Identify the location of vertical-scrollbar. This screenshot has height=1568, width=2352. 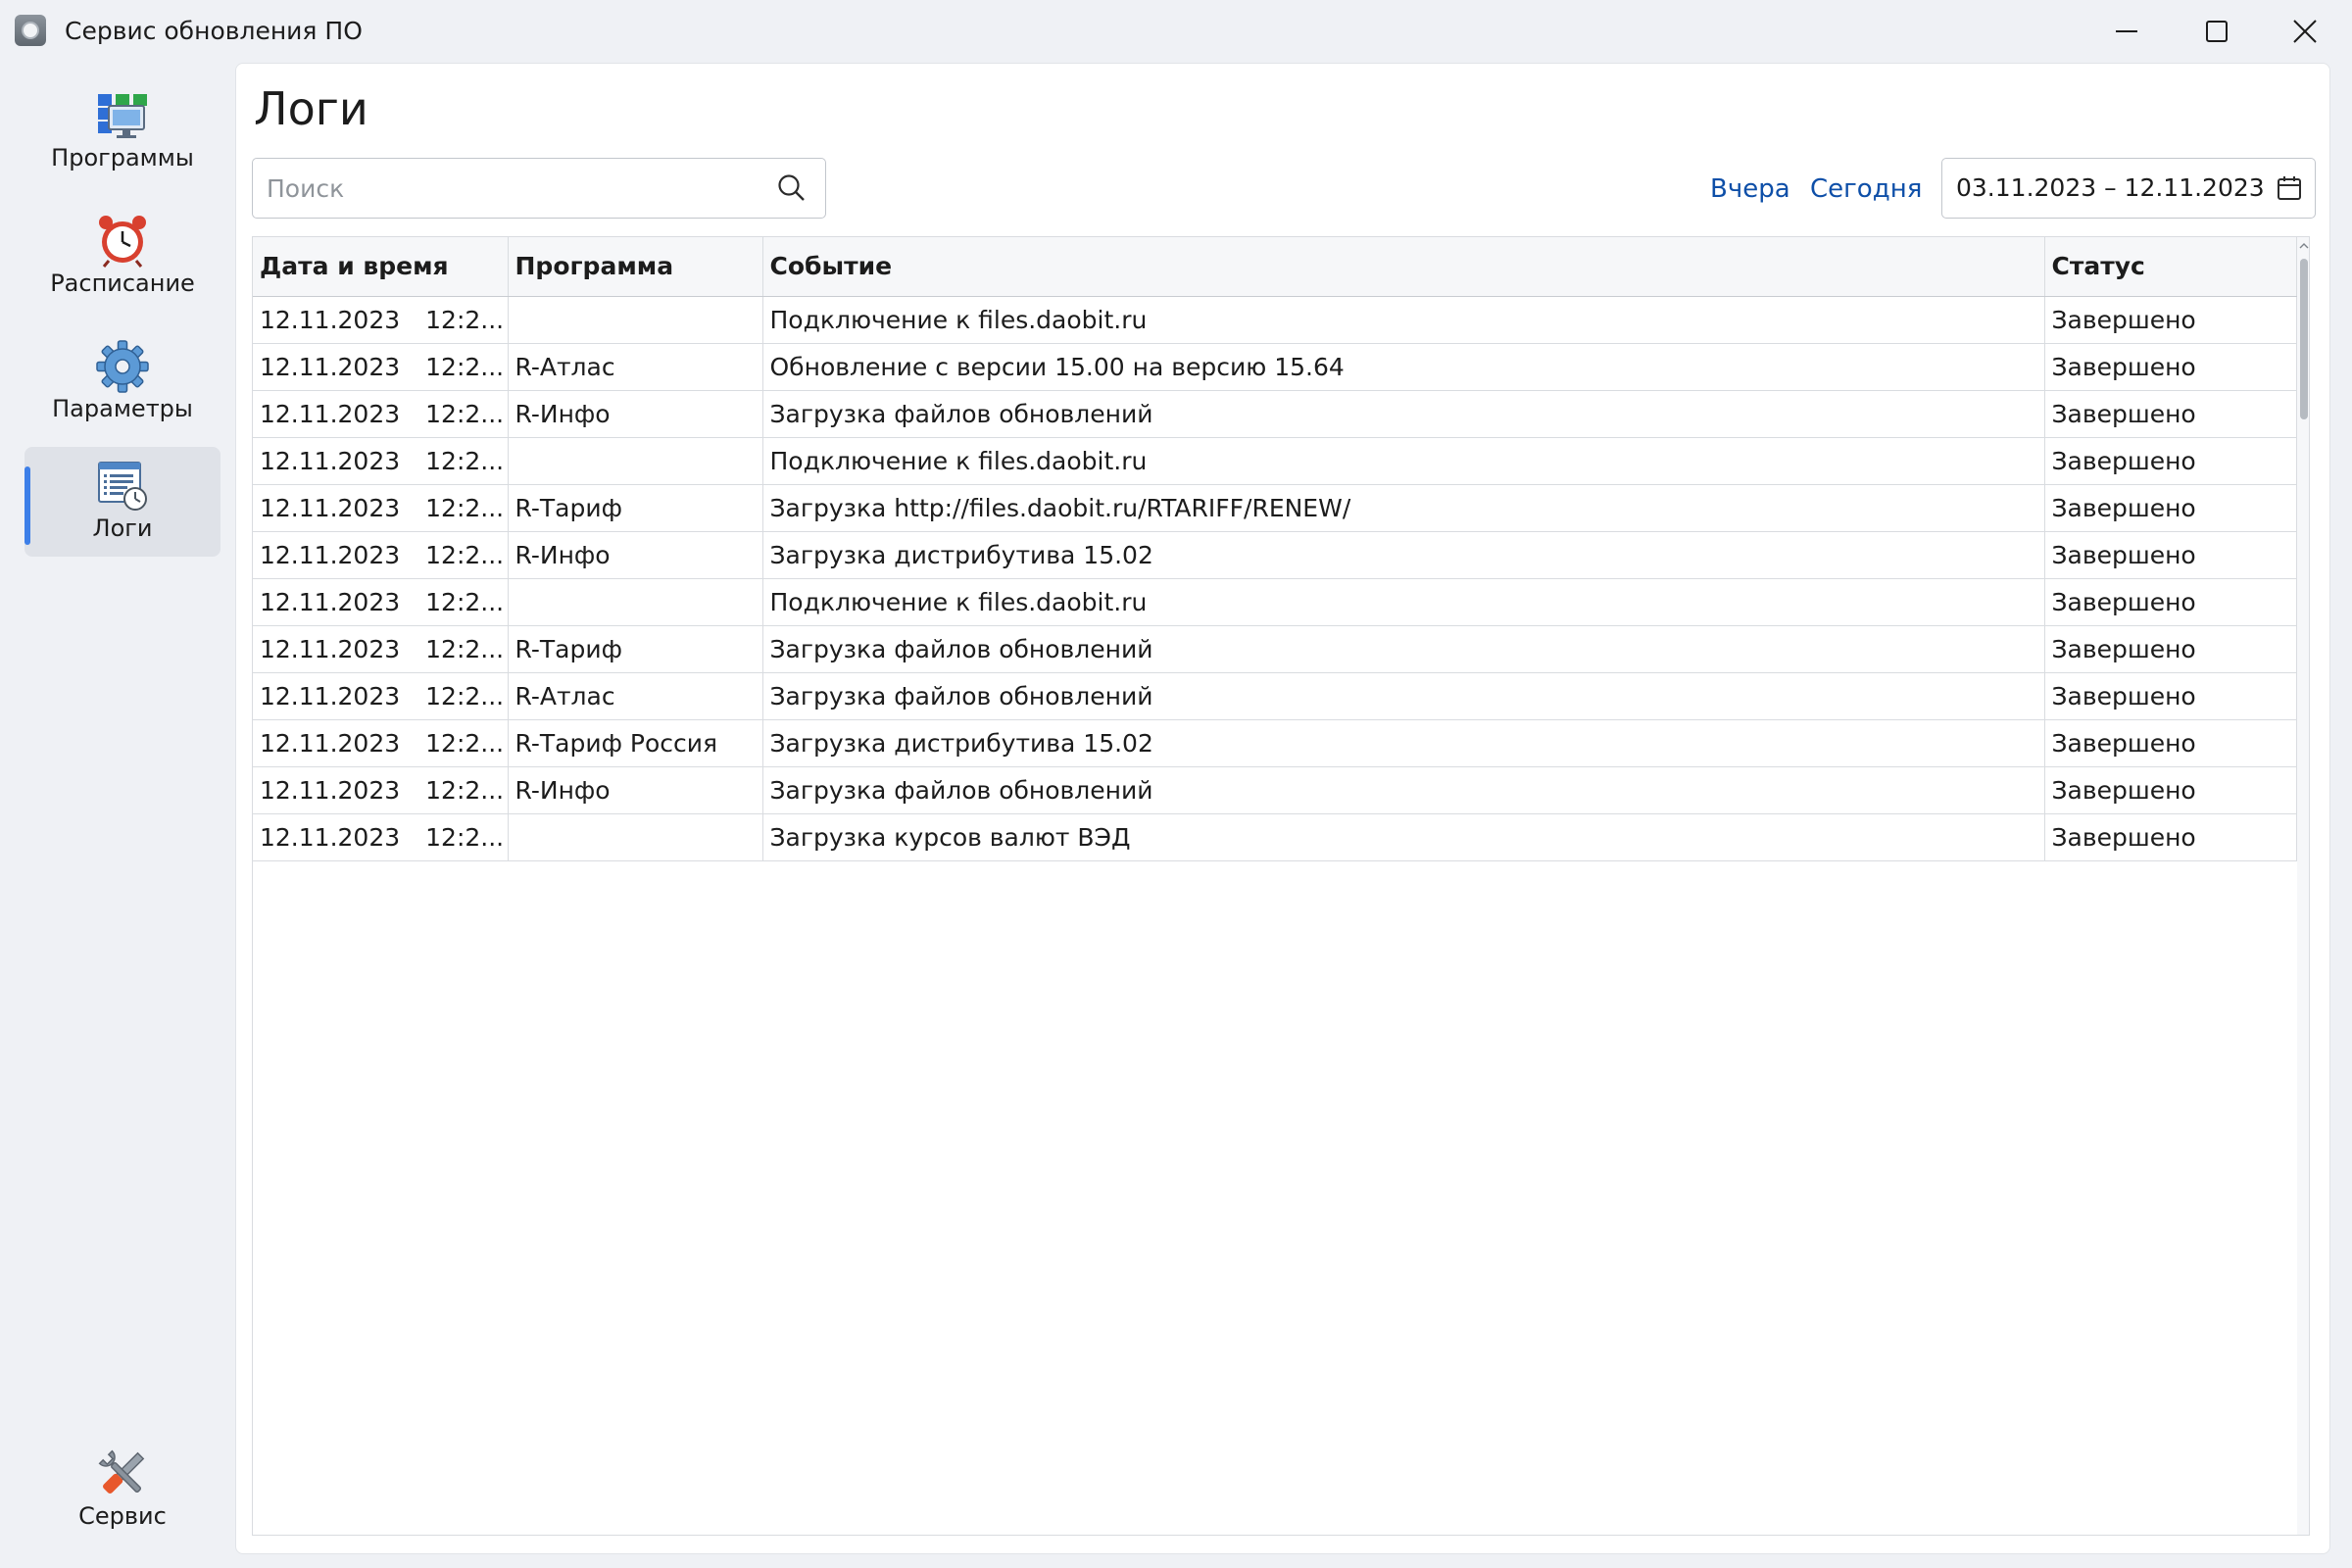
(2303, 886).